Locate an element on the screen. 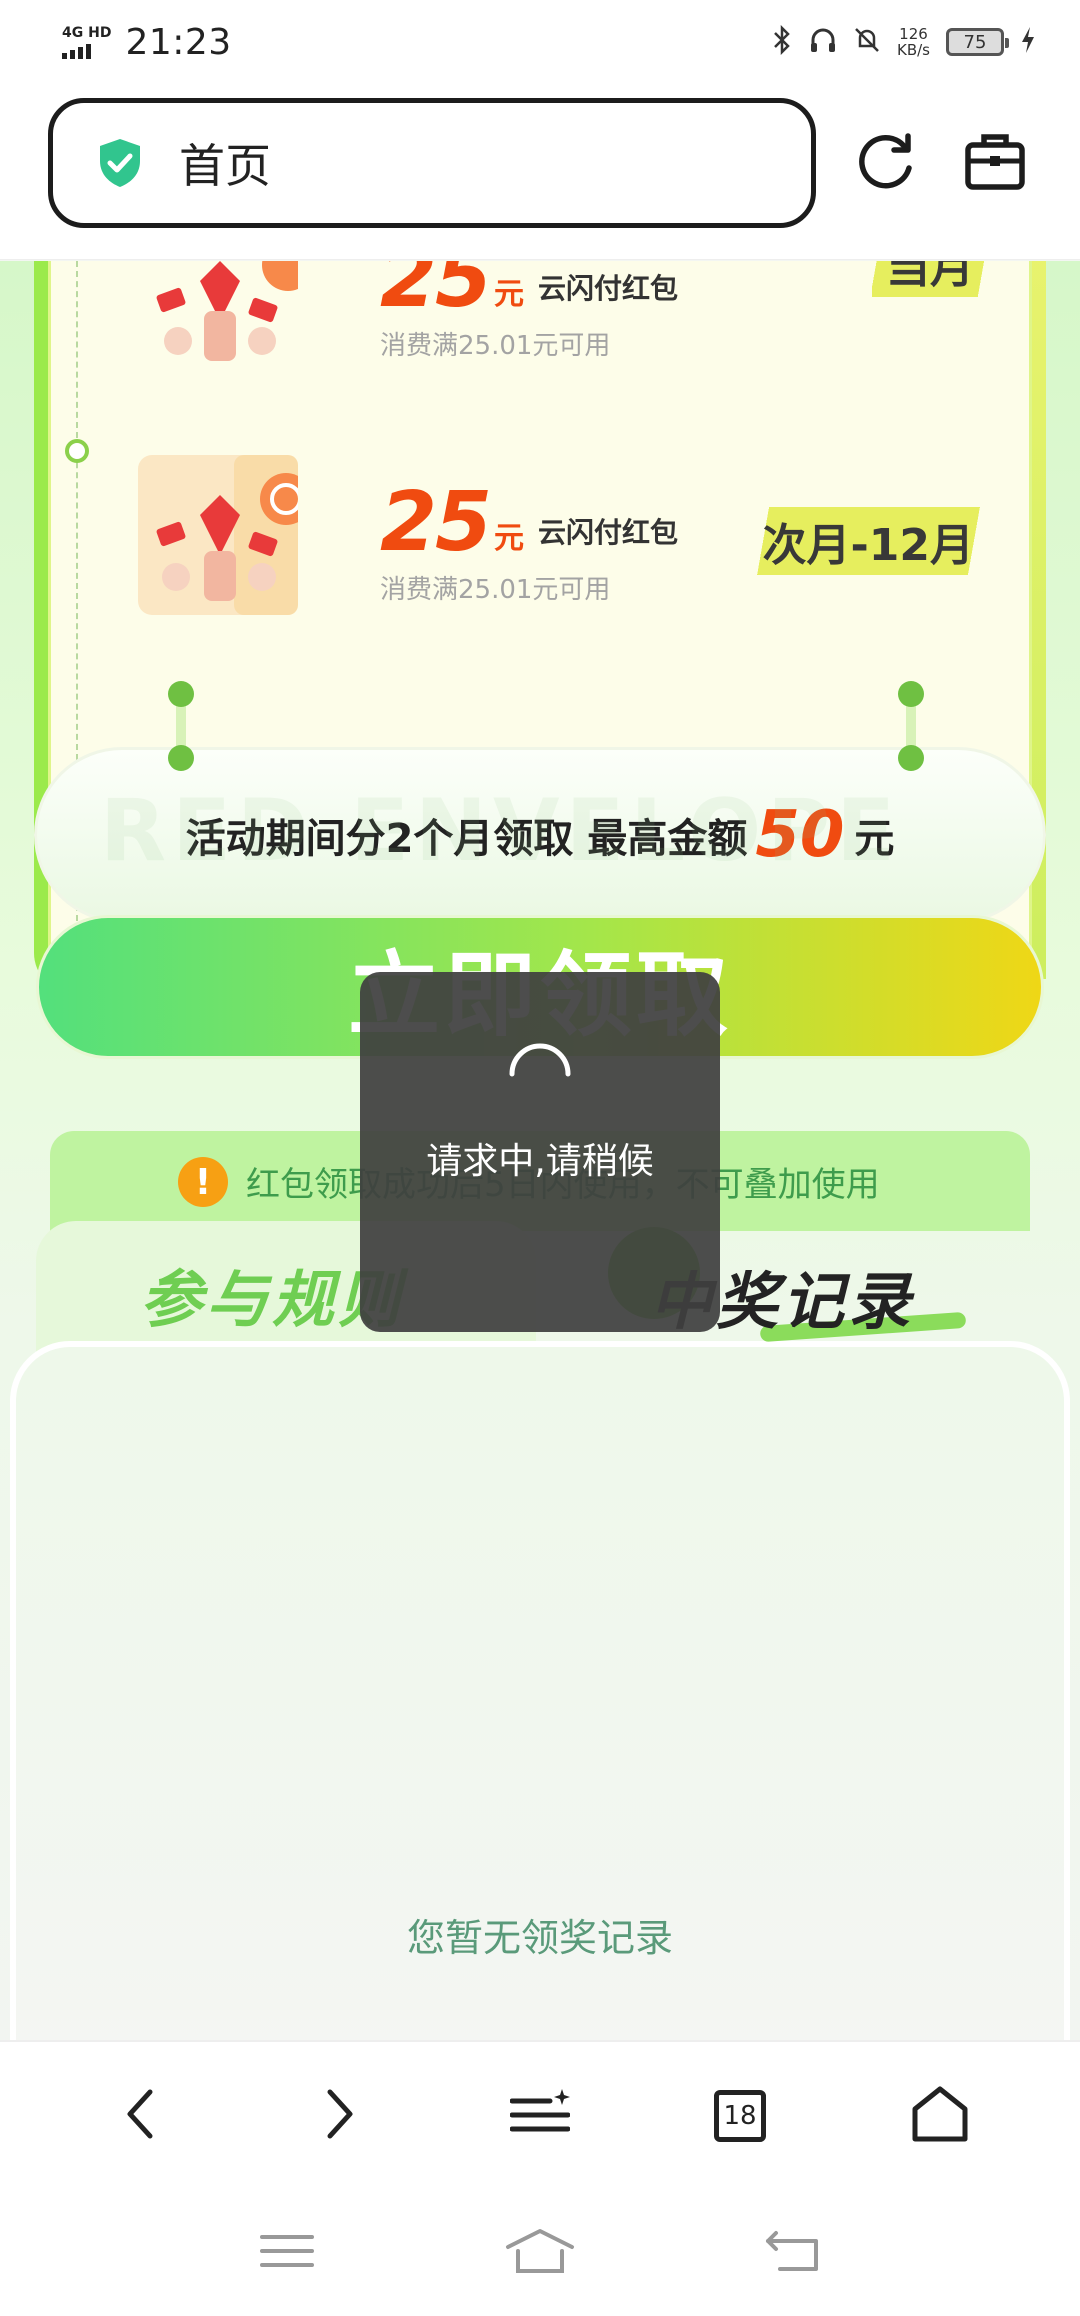 The height and width of the screenshot is (2316, 1080). system-back-button is located at coordinates (793, 2253).